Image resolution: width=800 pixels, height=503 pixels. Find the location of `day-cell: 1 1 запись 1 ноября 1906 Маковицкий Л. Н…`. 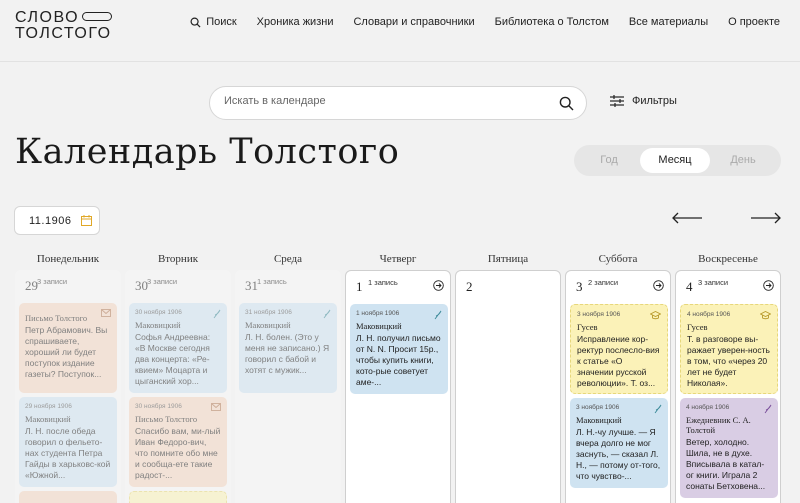

day-cell: 1 1 запись 1 ноября 1906 Маковицкий Л. Н… is located at coordinates (398, 386).